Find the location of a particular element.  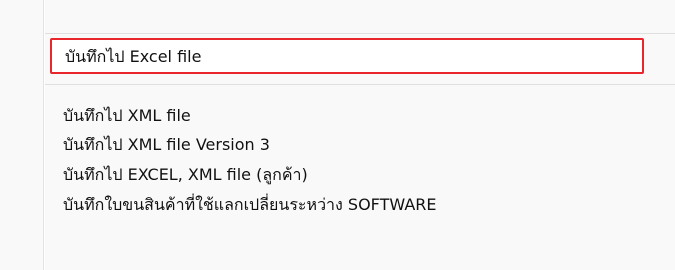

menu-separator-top is located at coordinates (360, 33).